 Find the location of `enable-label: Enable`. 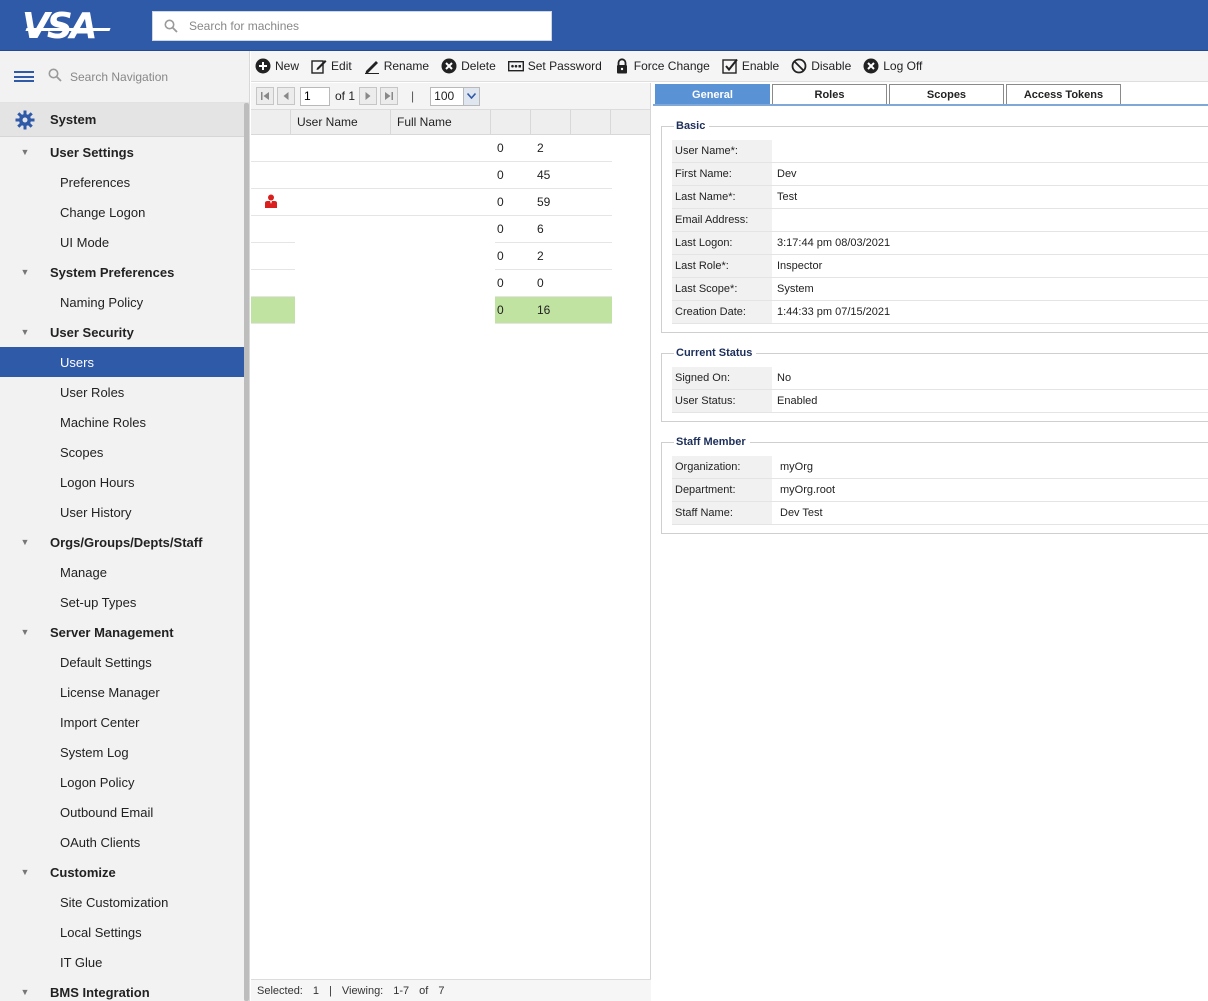

enable-label: Enable is located at coordinates (760, 66).